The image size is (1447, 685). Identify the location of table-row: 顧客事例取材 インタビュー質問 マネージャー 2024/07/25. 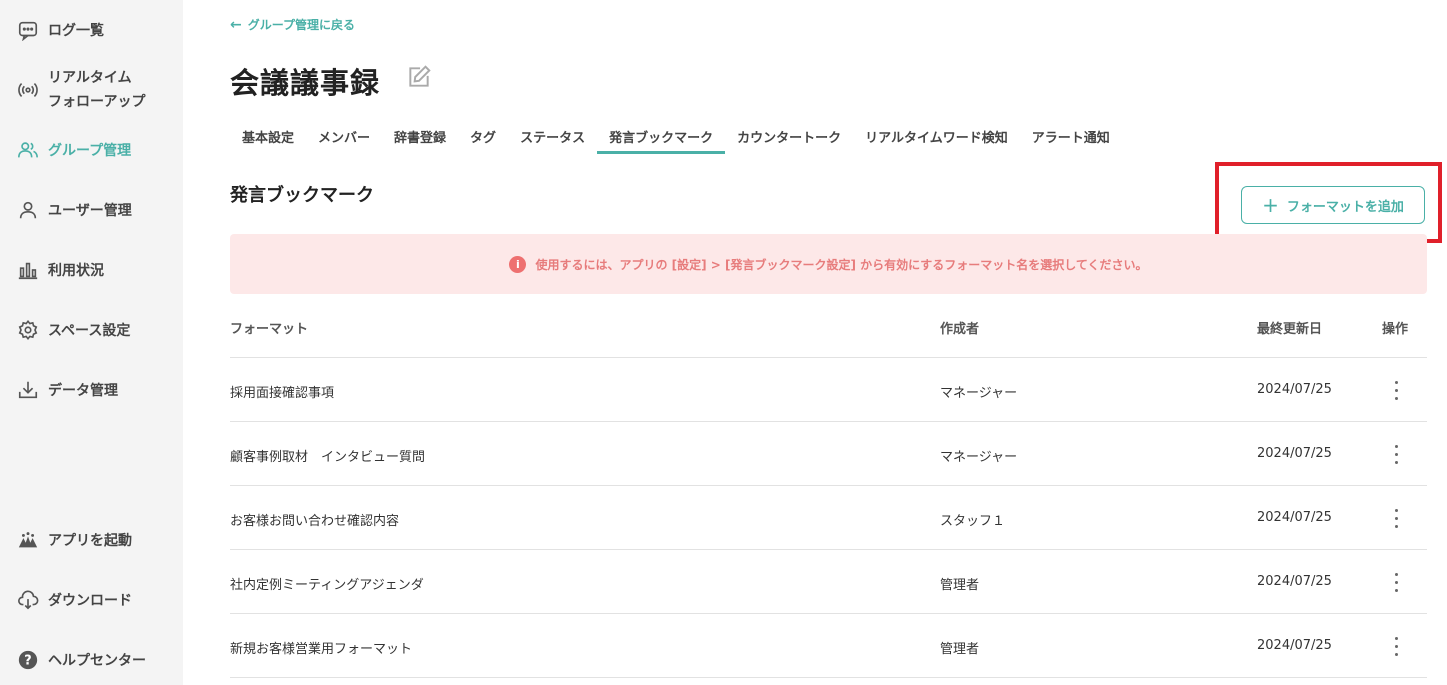
(828, 454).